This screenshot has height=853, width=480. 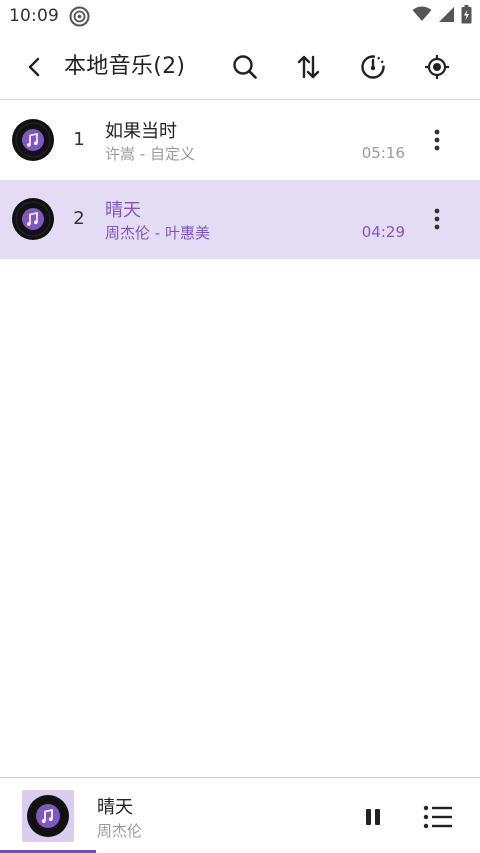 I want to click on sort-button, so click(x=309, y=67).